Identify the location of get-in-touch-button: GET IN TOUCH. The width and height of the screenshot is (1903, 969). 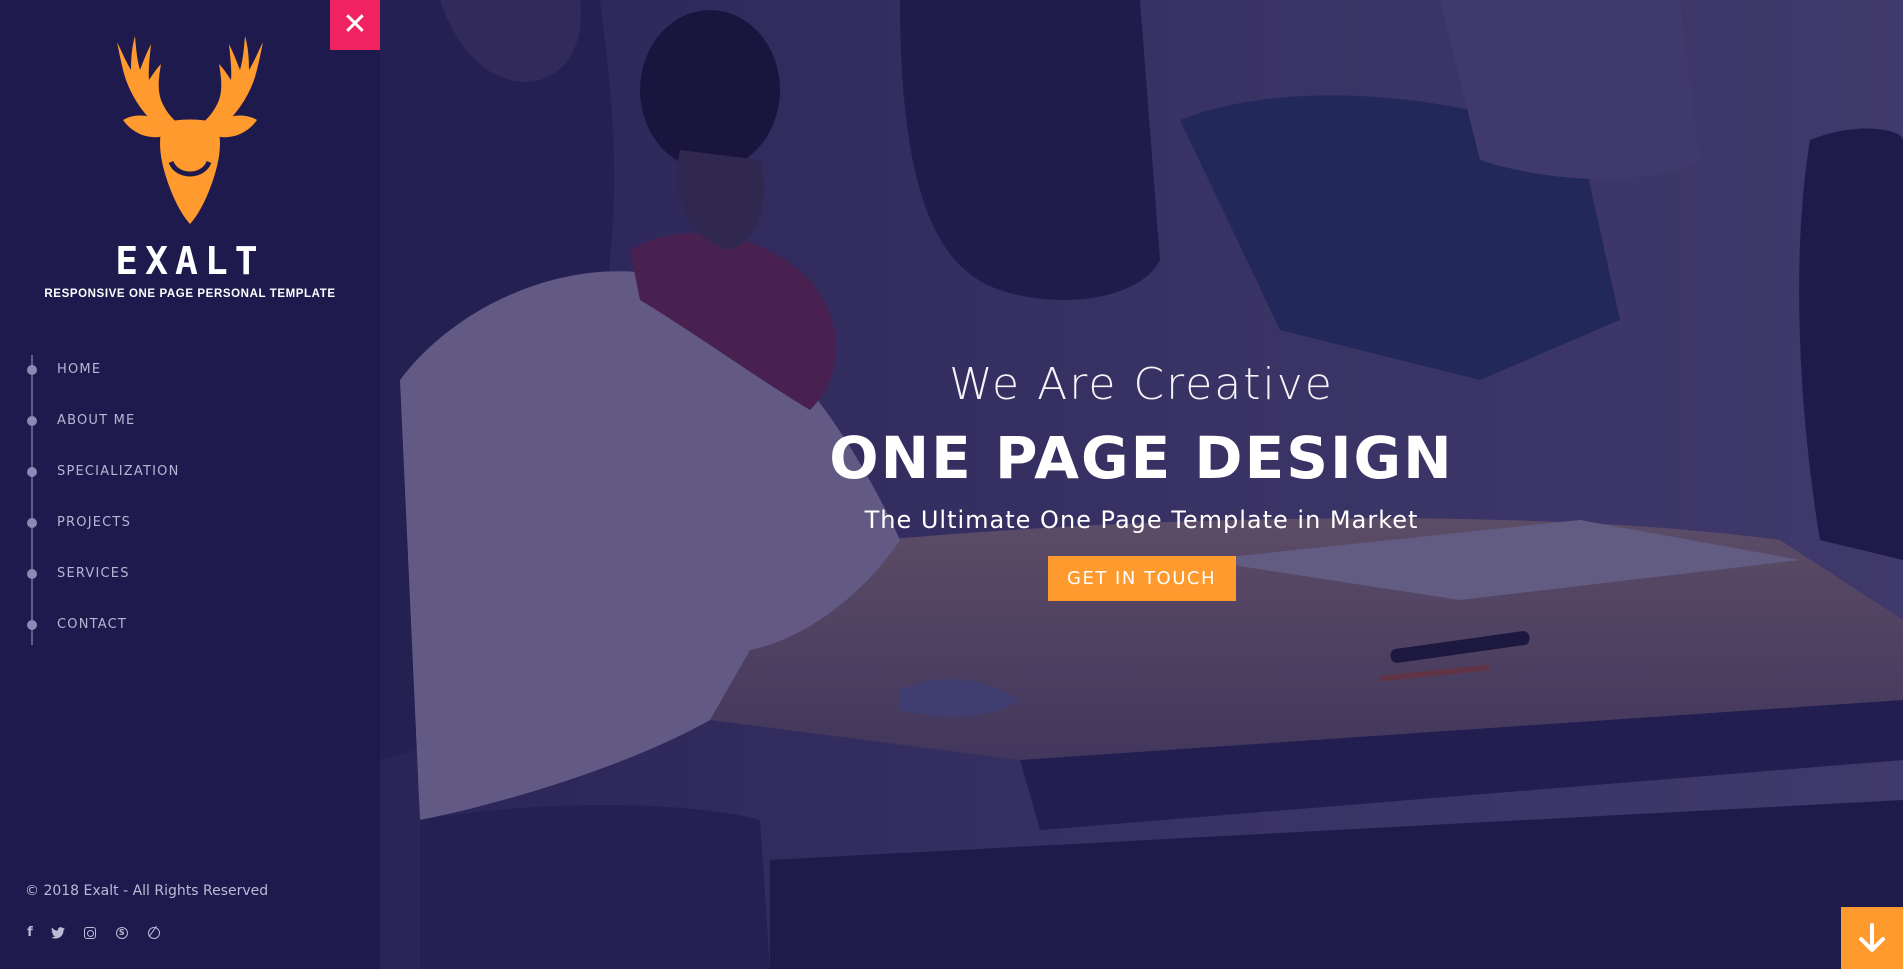
(1141, 578).